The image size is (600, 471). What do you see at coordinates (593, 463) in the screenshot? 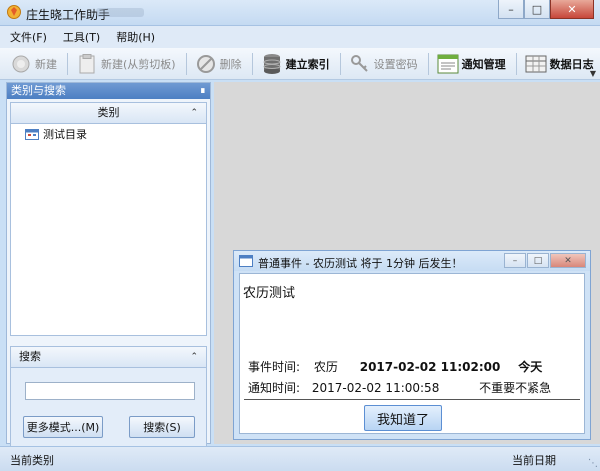
I see `resize-grip-icon: ⋱` at bounding box center [593, 463].